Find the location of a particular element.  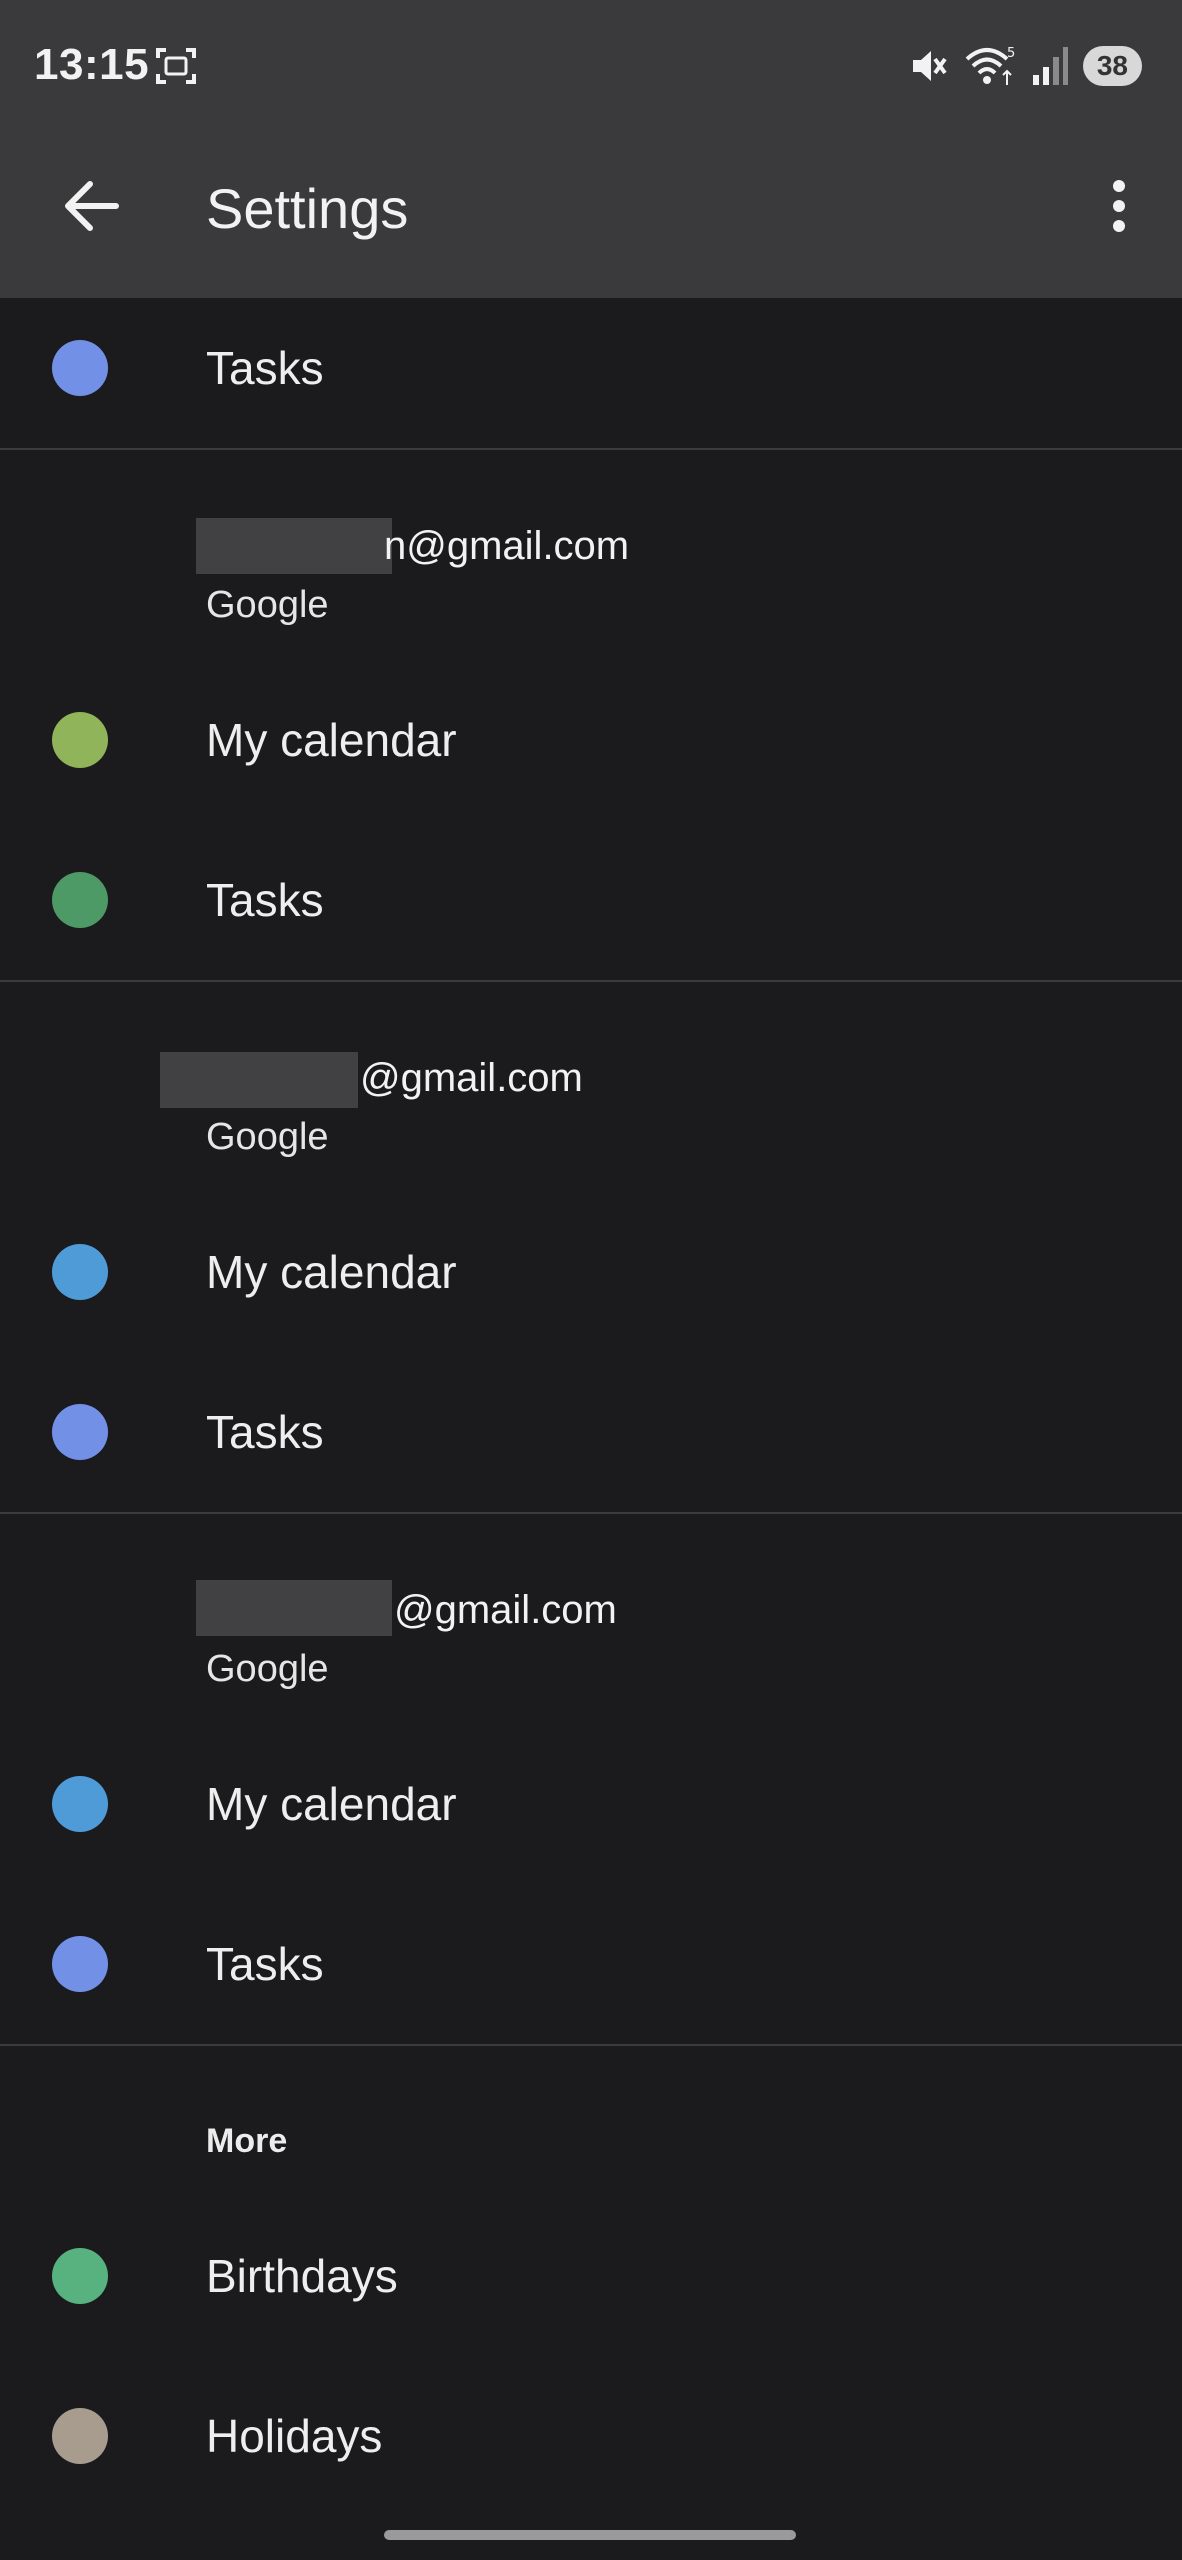

status-bar: 13:15 5 38 is located at coordinates (591, 66).